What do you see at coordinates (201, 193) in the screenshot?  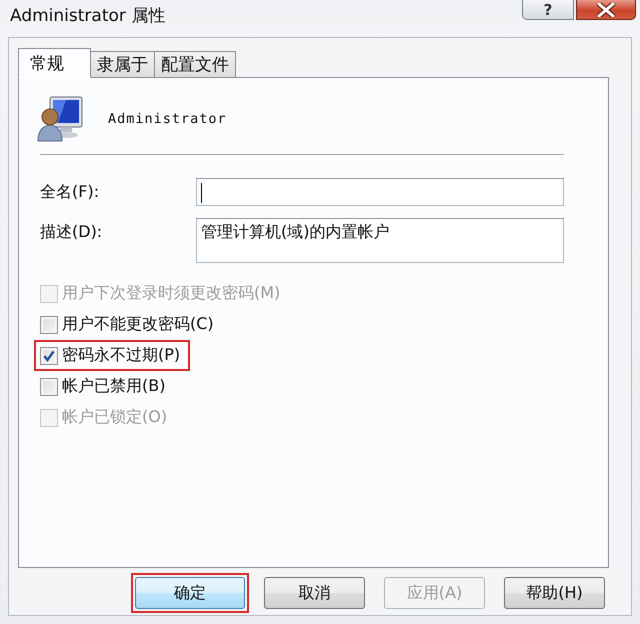 I see `text-cursor` at bounding box center [201, 193].